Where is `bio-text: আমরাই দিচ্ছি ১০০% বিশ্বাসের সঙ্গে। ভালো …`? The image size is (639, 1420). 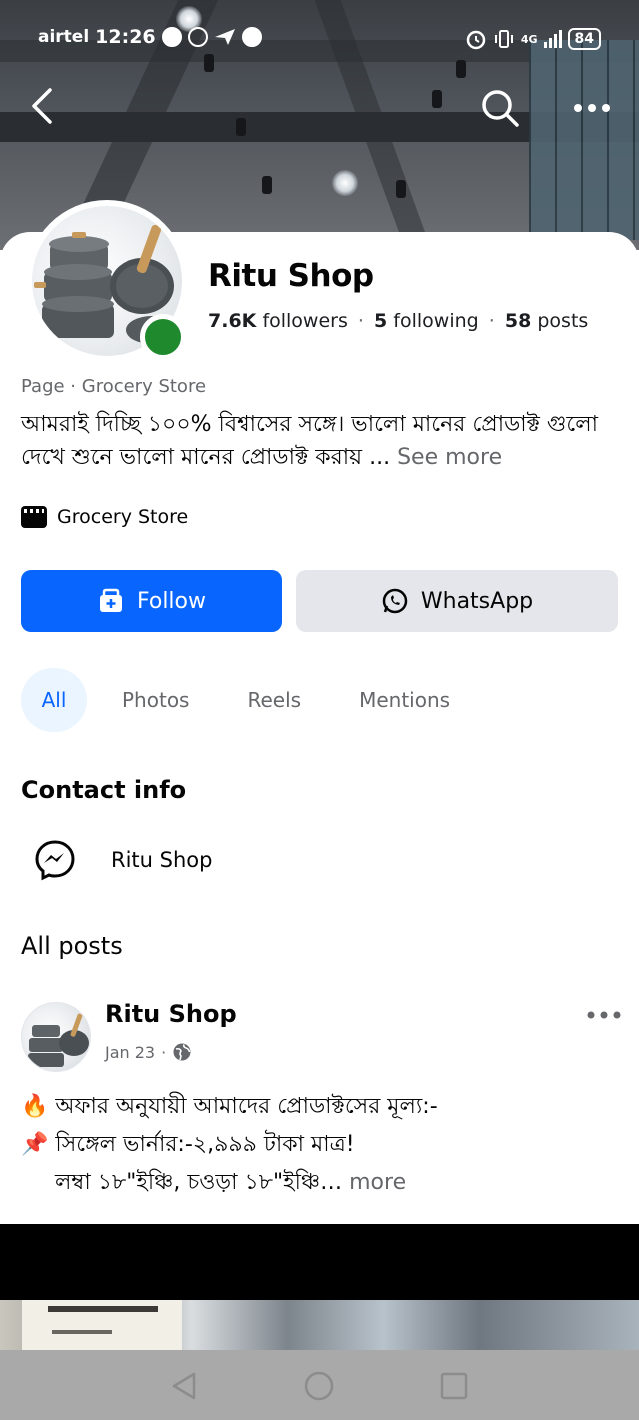
bio-text: আমরাই দিচ্ছি ১০০% বিশ্বাসের সঙ্গে। ভালো … is located at coordinates (310, 441).